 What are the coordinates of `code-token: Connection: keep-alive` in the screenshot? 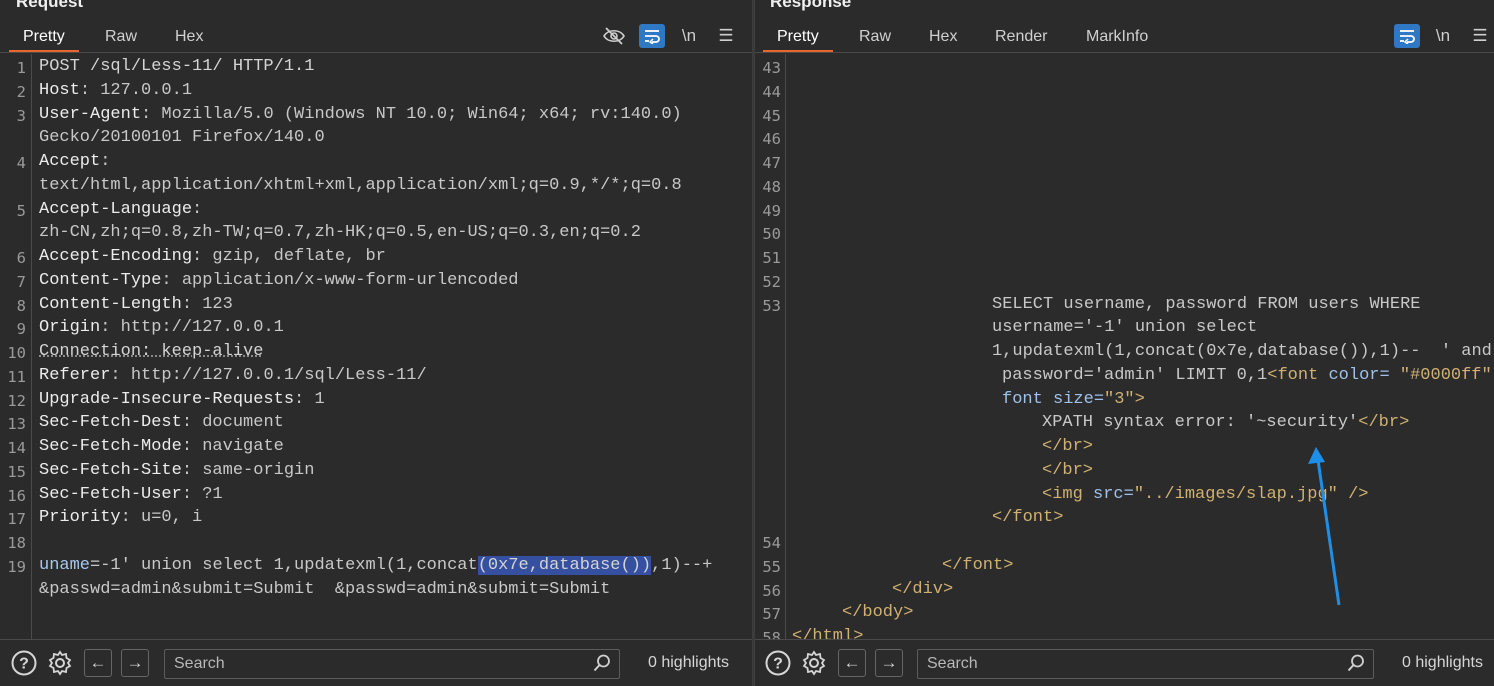 It's located at (151, 351).